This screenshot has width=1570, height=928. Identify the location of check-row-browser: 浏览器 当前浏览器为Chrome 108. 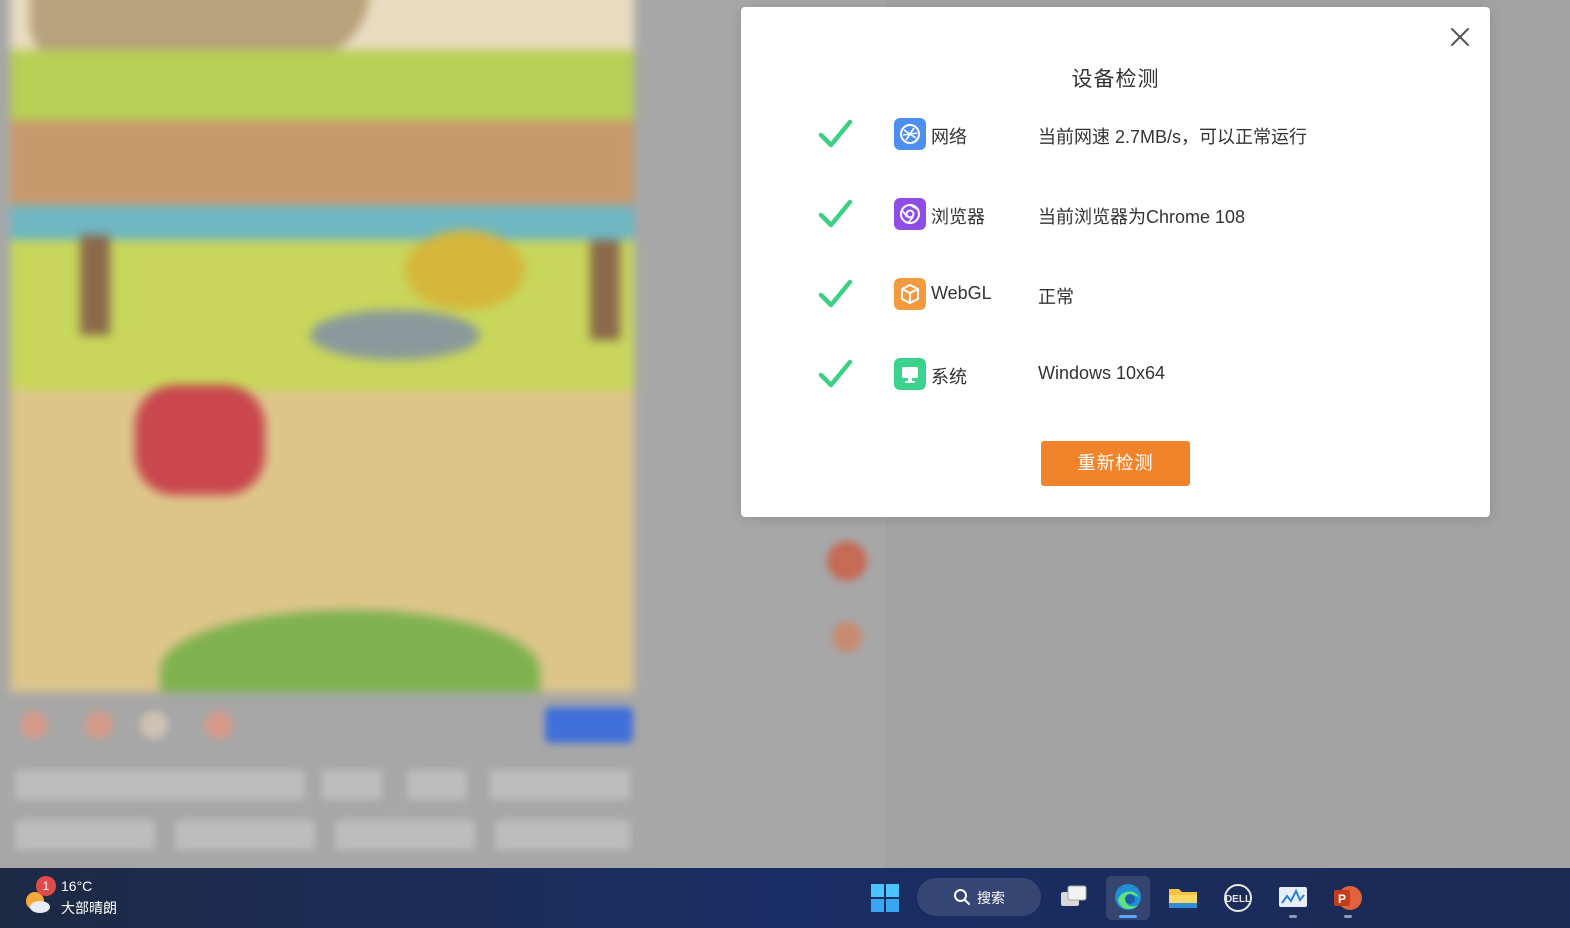
(1115, 214).